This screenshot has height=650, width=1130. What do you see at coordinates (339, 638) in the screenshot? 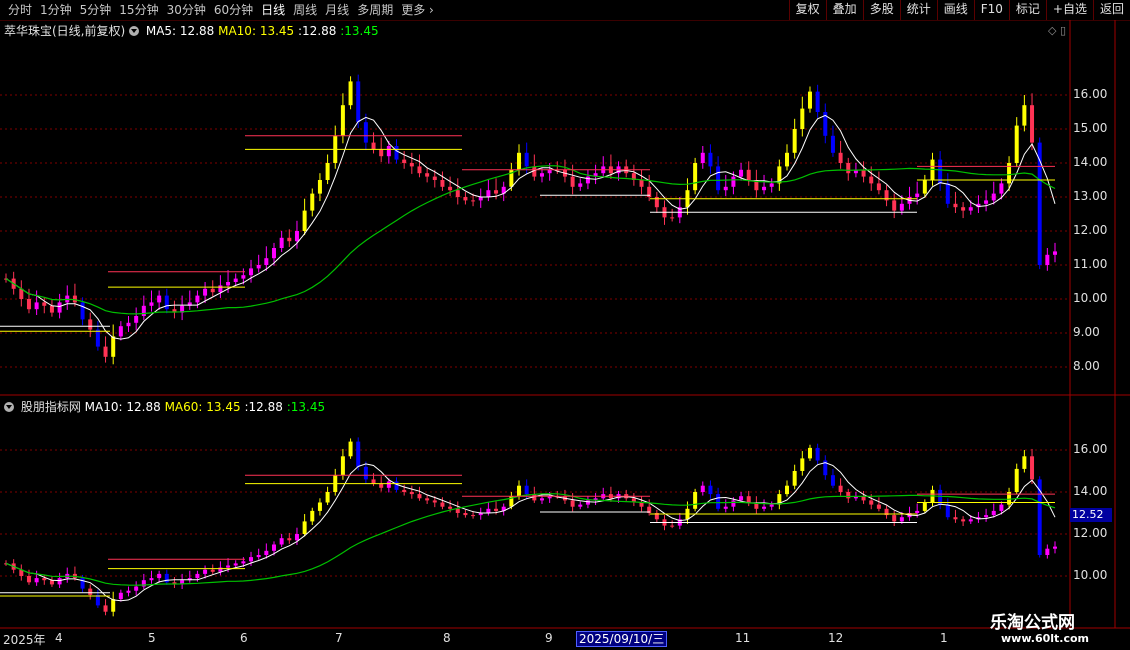
I see `x-month-label: 7` at bounding box center [339, 638].